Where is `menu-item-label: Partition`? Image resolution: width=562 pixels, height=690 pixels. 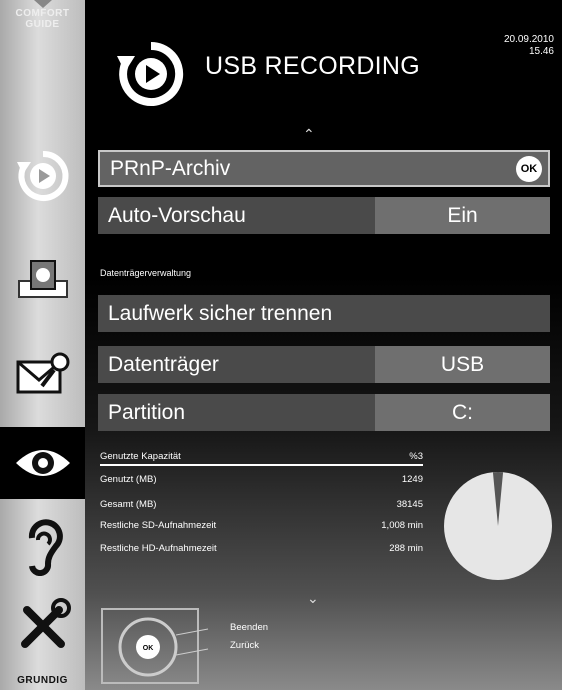
menu-item-label: Partition is located at coordinates (147, 412).